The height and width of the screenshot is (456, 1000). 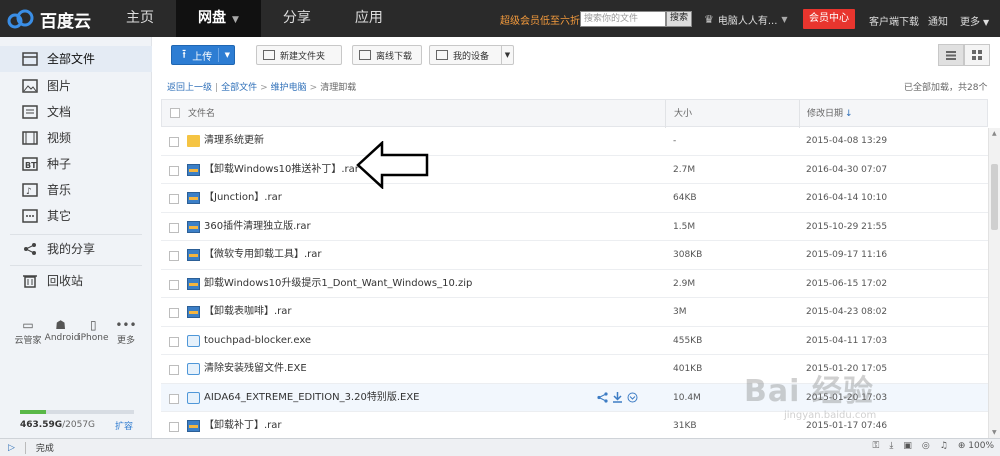 What do you see at coordinates (76, 59) in the screenshot?
I see `sidebar-item-all-files: 全部文件` at bounding box center [76, 59].